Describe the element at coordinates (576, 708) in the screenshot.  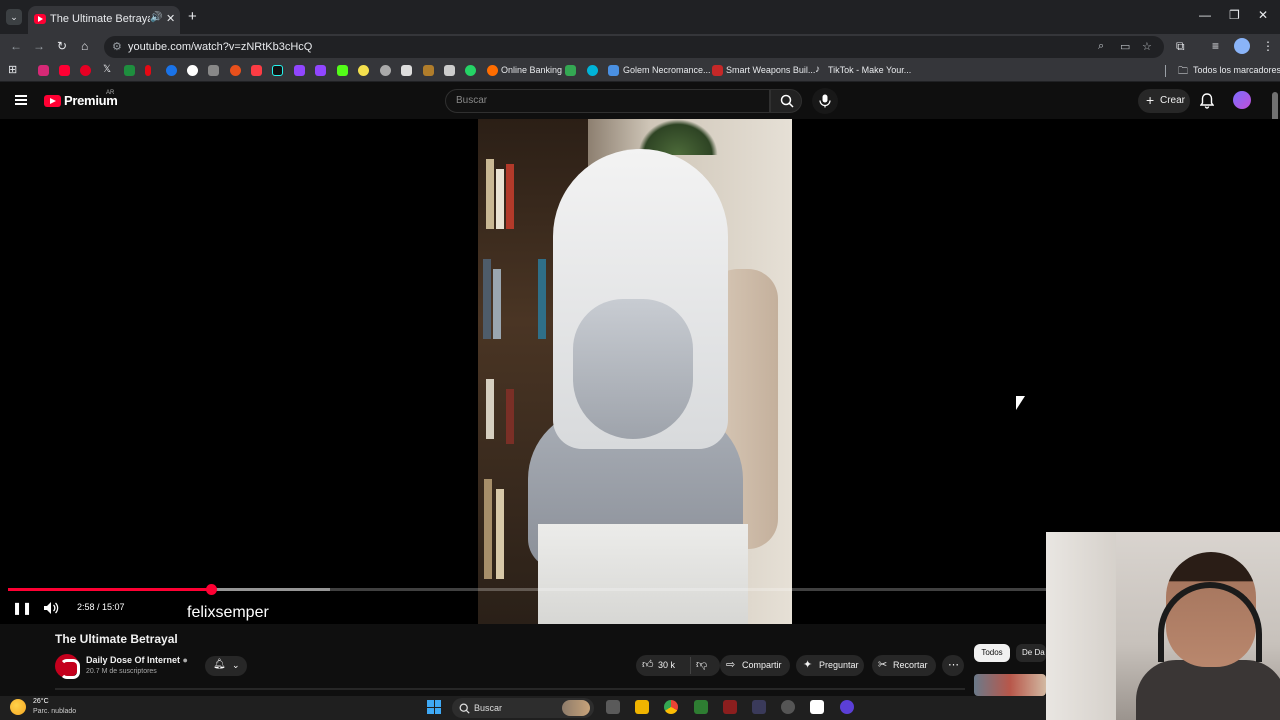
I see `search-highlight-image` at that location.